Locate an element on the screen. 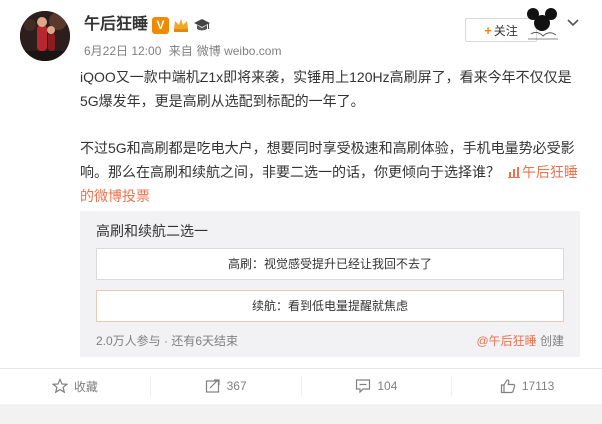 This screenshot has width=602, height=424. favorite-button: 收藏 is located at coordinates (75, 386).